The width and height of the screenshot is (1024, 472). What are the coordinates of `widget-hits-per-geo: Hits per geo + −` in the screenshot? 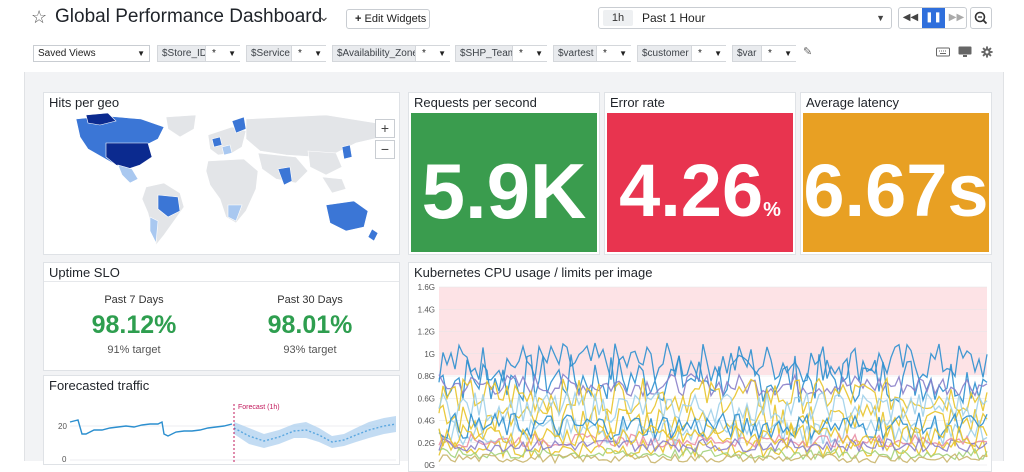 It's located at (221, 173).